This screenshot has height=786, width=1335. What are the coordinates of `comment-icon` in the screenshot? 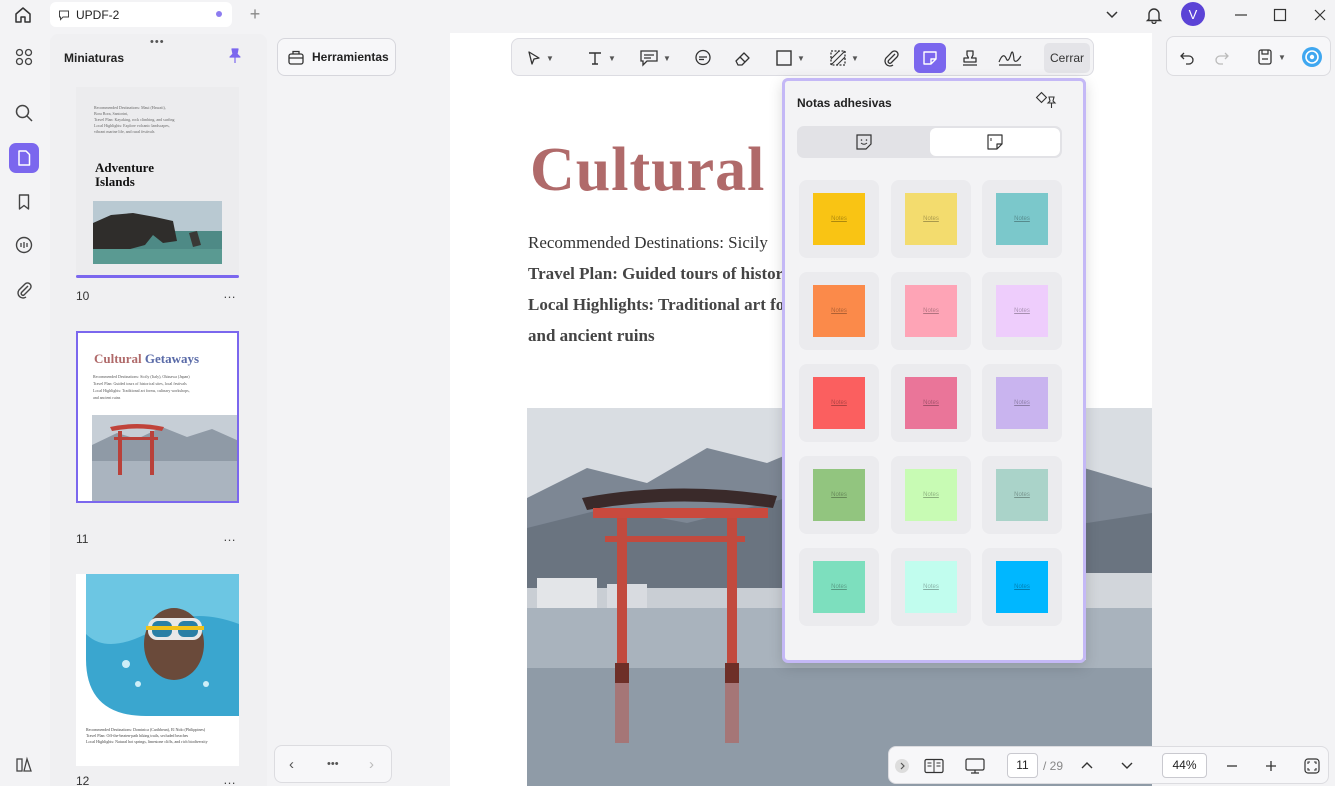 It's located at (64, 15).